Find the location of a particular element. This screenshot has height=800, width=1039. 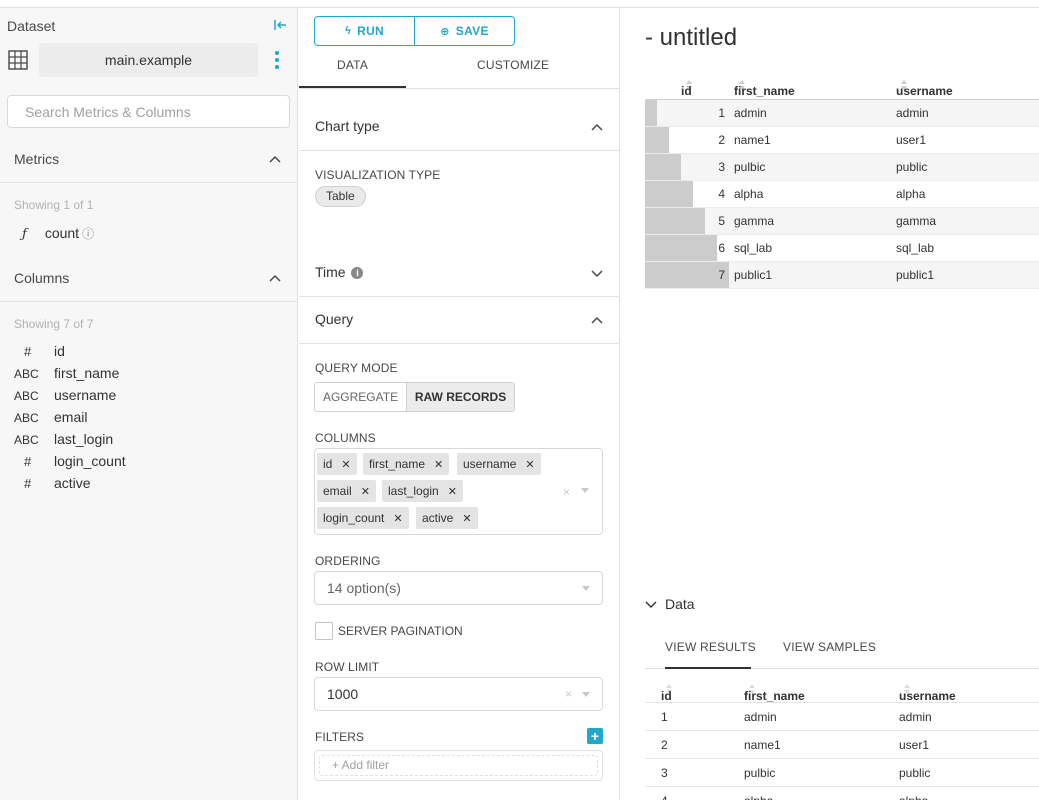

chart-type-section-header: Chart type is located at coordinates (459, 127).